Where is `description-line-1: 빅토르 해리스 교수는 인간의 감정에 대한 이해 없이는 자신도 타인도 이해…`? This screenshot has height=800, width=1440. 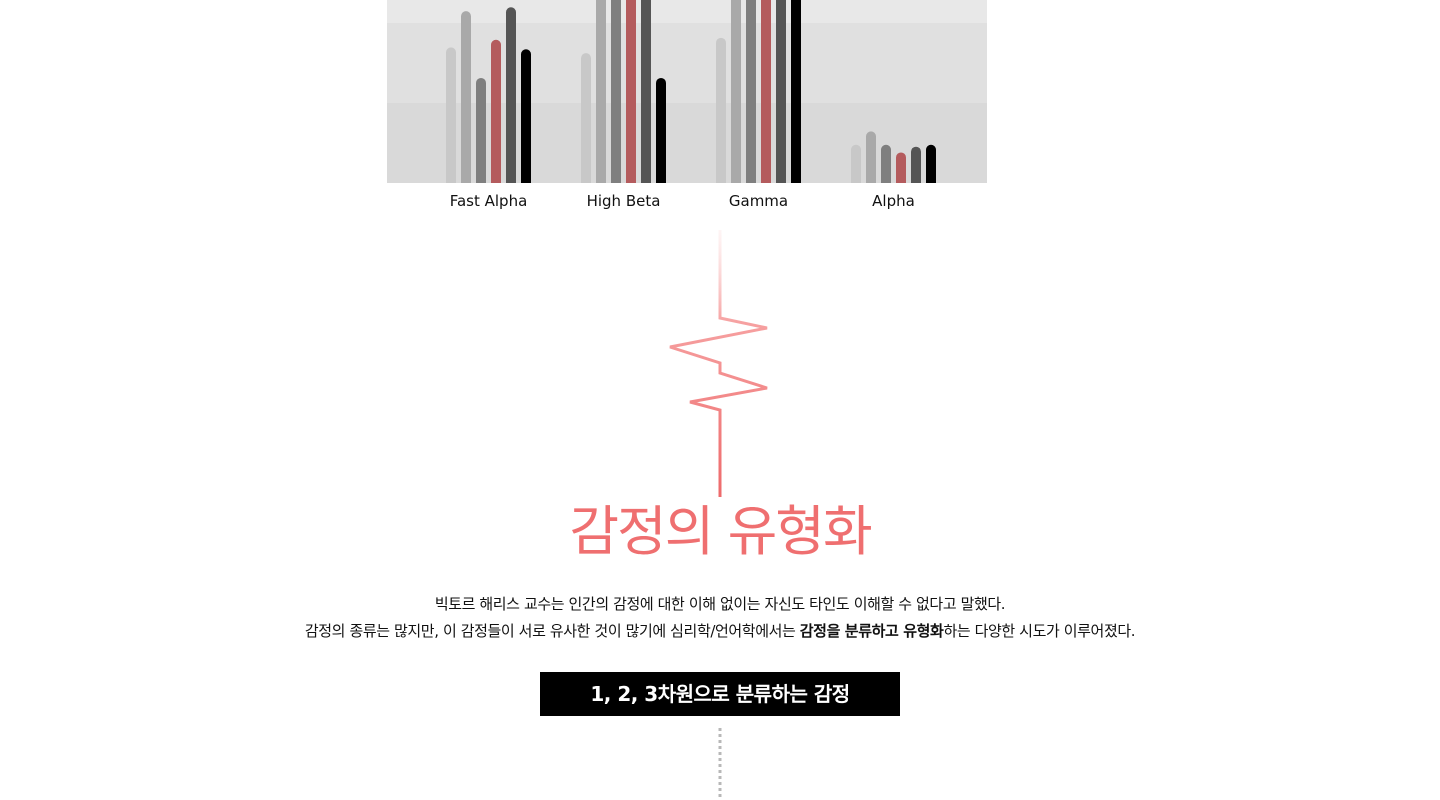 description-line-1: 빅토르 해리스 교수는 인간의 감정에 대한 이해 없이는 자신도 타인도 이해… is located at coordinates (720, 604).